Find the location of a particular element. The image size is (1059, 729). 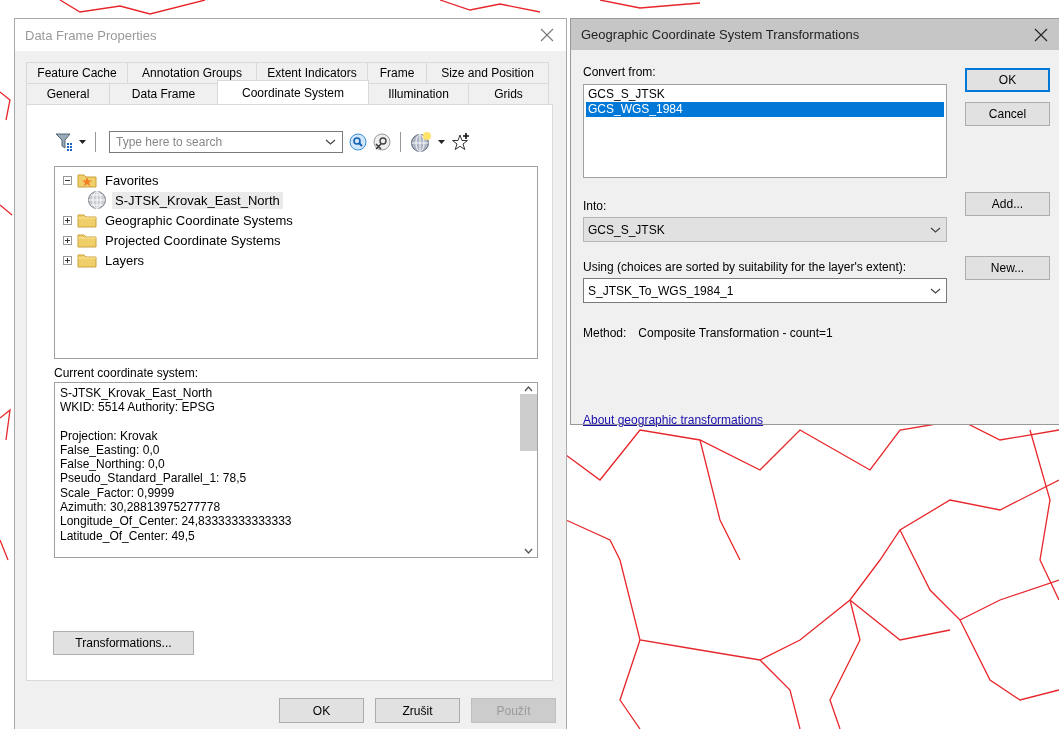

field-label: Current coordinate system: is located at coordinates (127, 373).